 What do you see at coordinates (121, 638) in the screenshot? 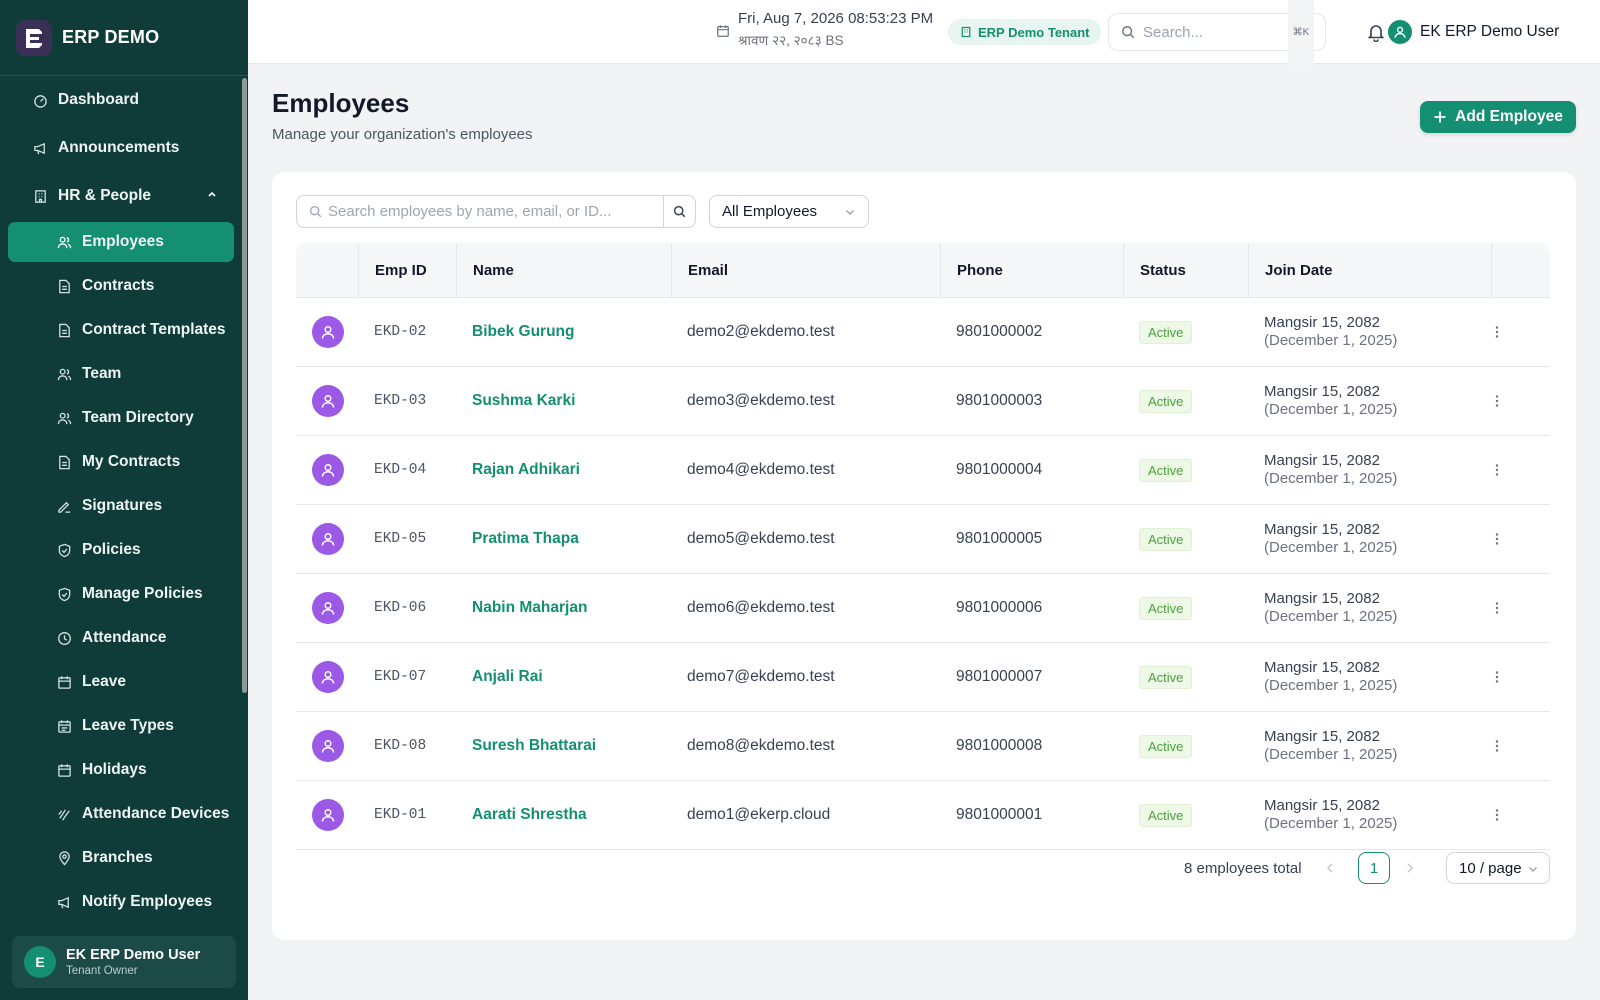
I see `sidebar-item-attendance: Attendance` at bounding box center [121, 638].